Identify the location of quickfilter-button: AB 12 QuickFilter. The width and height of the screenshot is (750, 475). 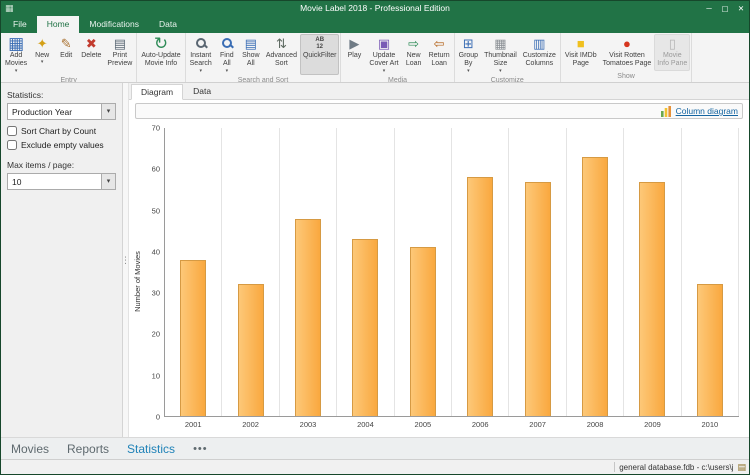
(319, 54).